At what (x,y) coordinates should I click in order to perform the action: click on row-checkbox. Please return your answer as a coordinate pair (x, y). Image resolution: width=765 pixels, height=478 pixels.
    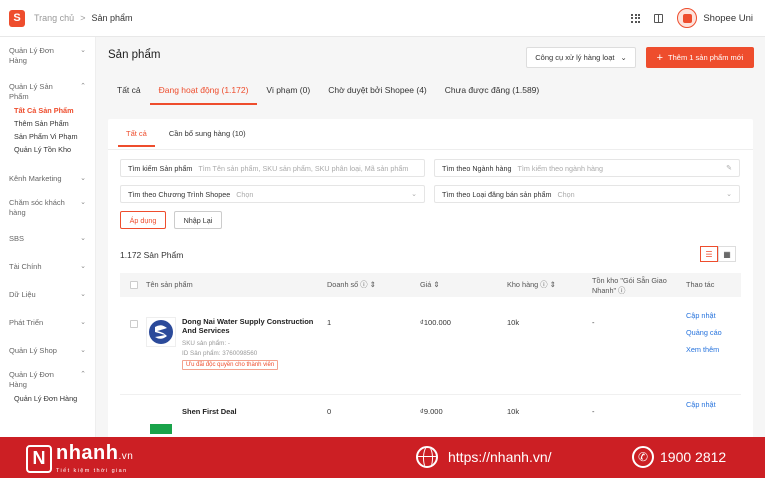
    Looking at the image, I should click on (134, 324).